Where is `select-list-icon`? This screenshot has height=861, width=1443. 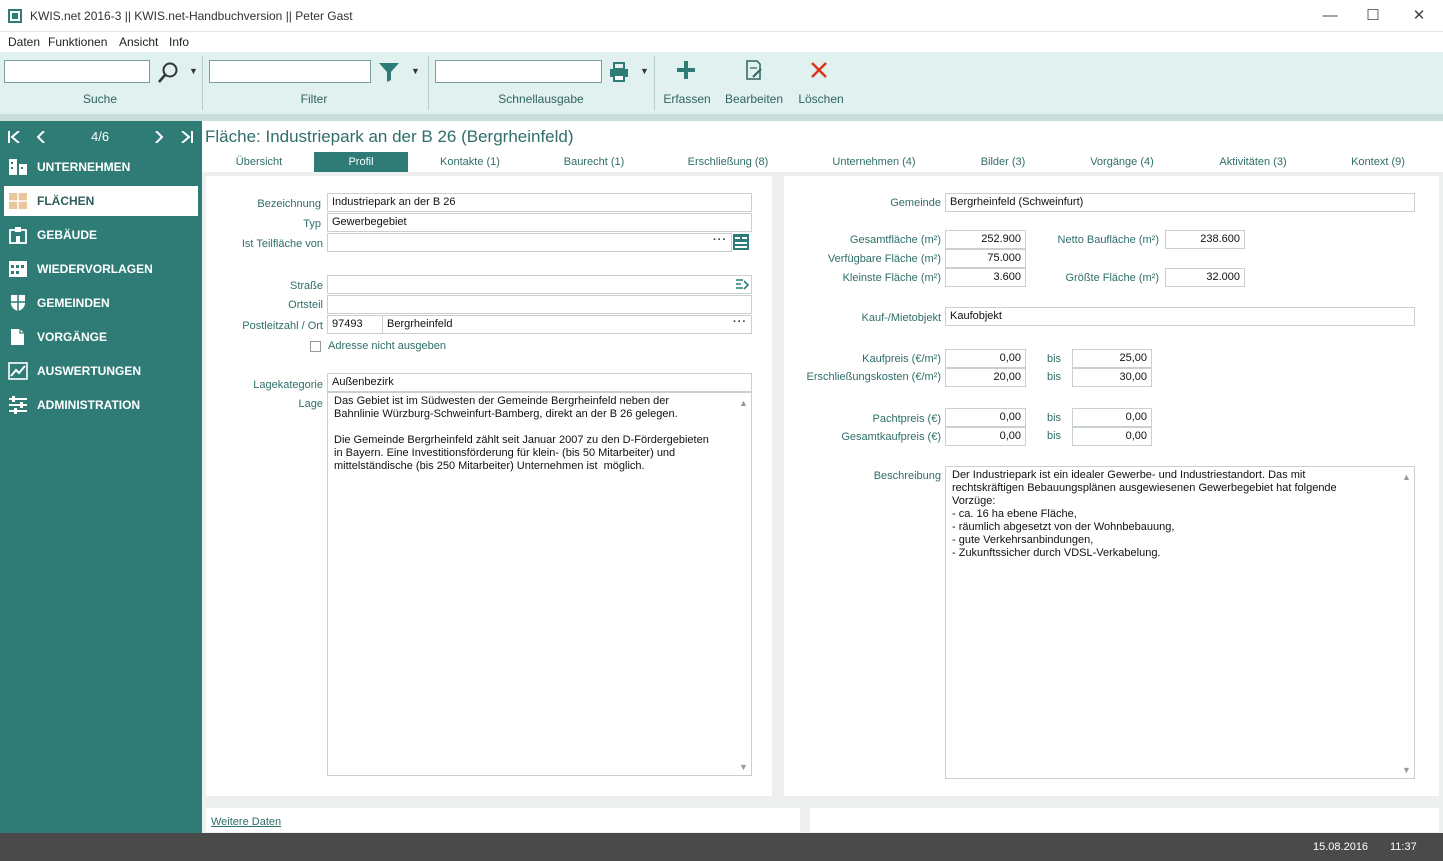 select-list-icon is located at coordinates (741, 242).